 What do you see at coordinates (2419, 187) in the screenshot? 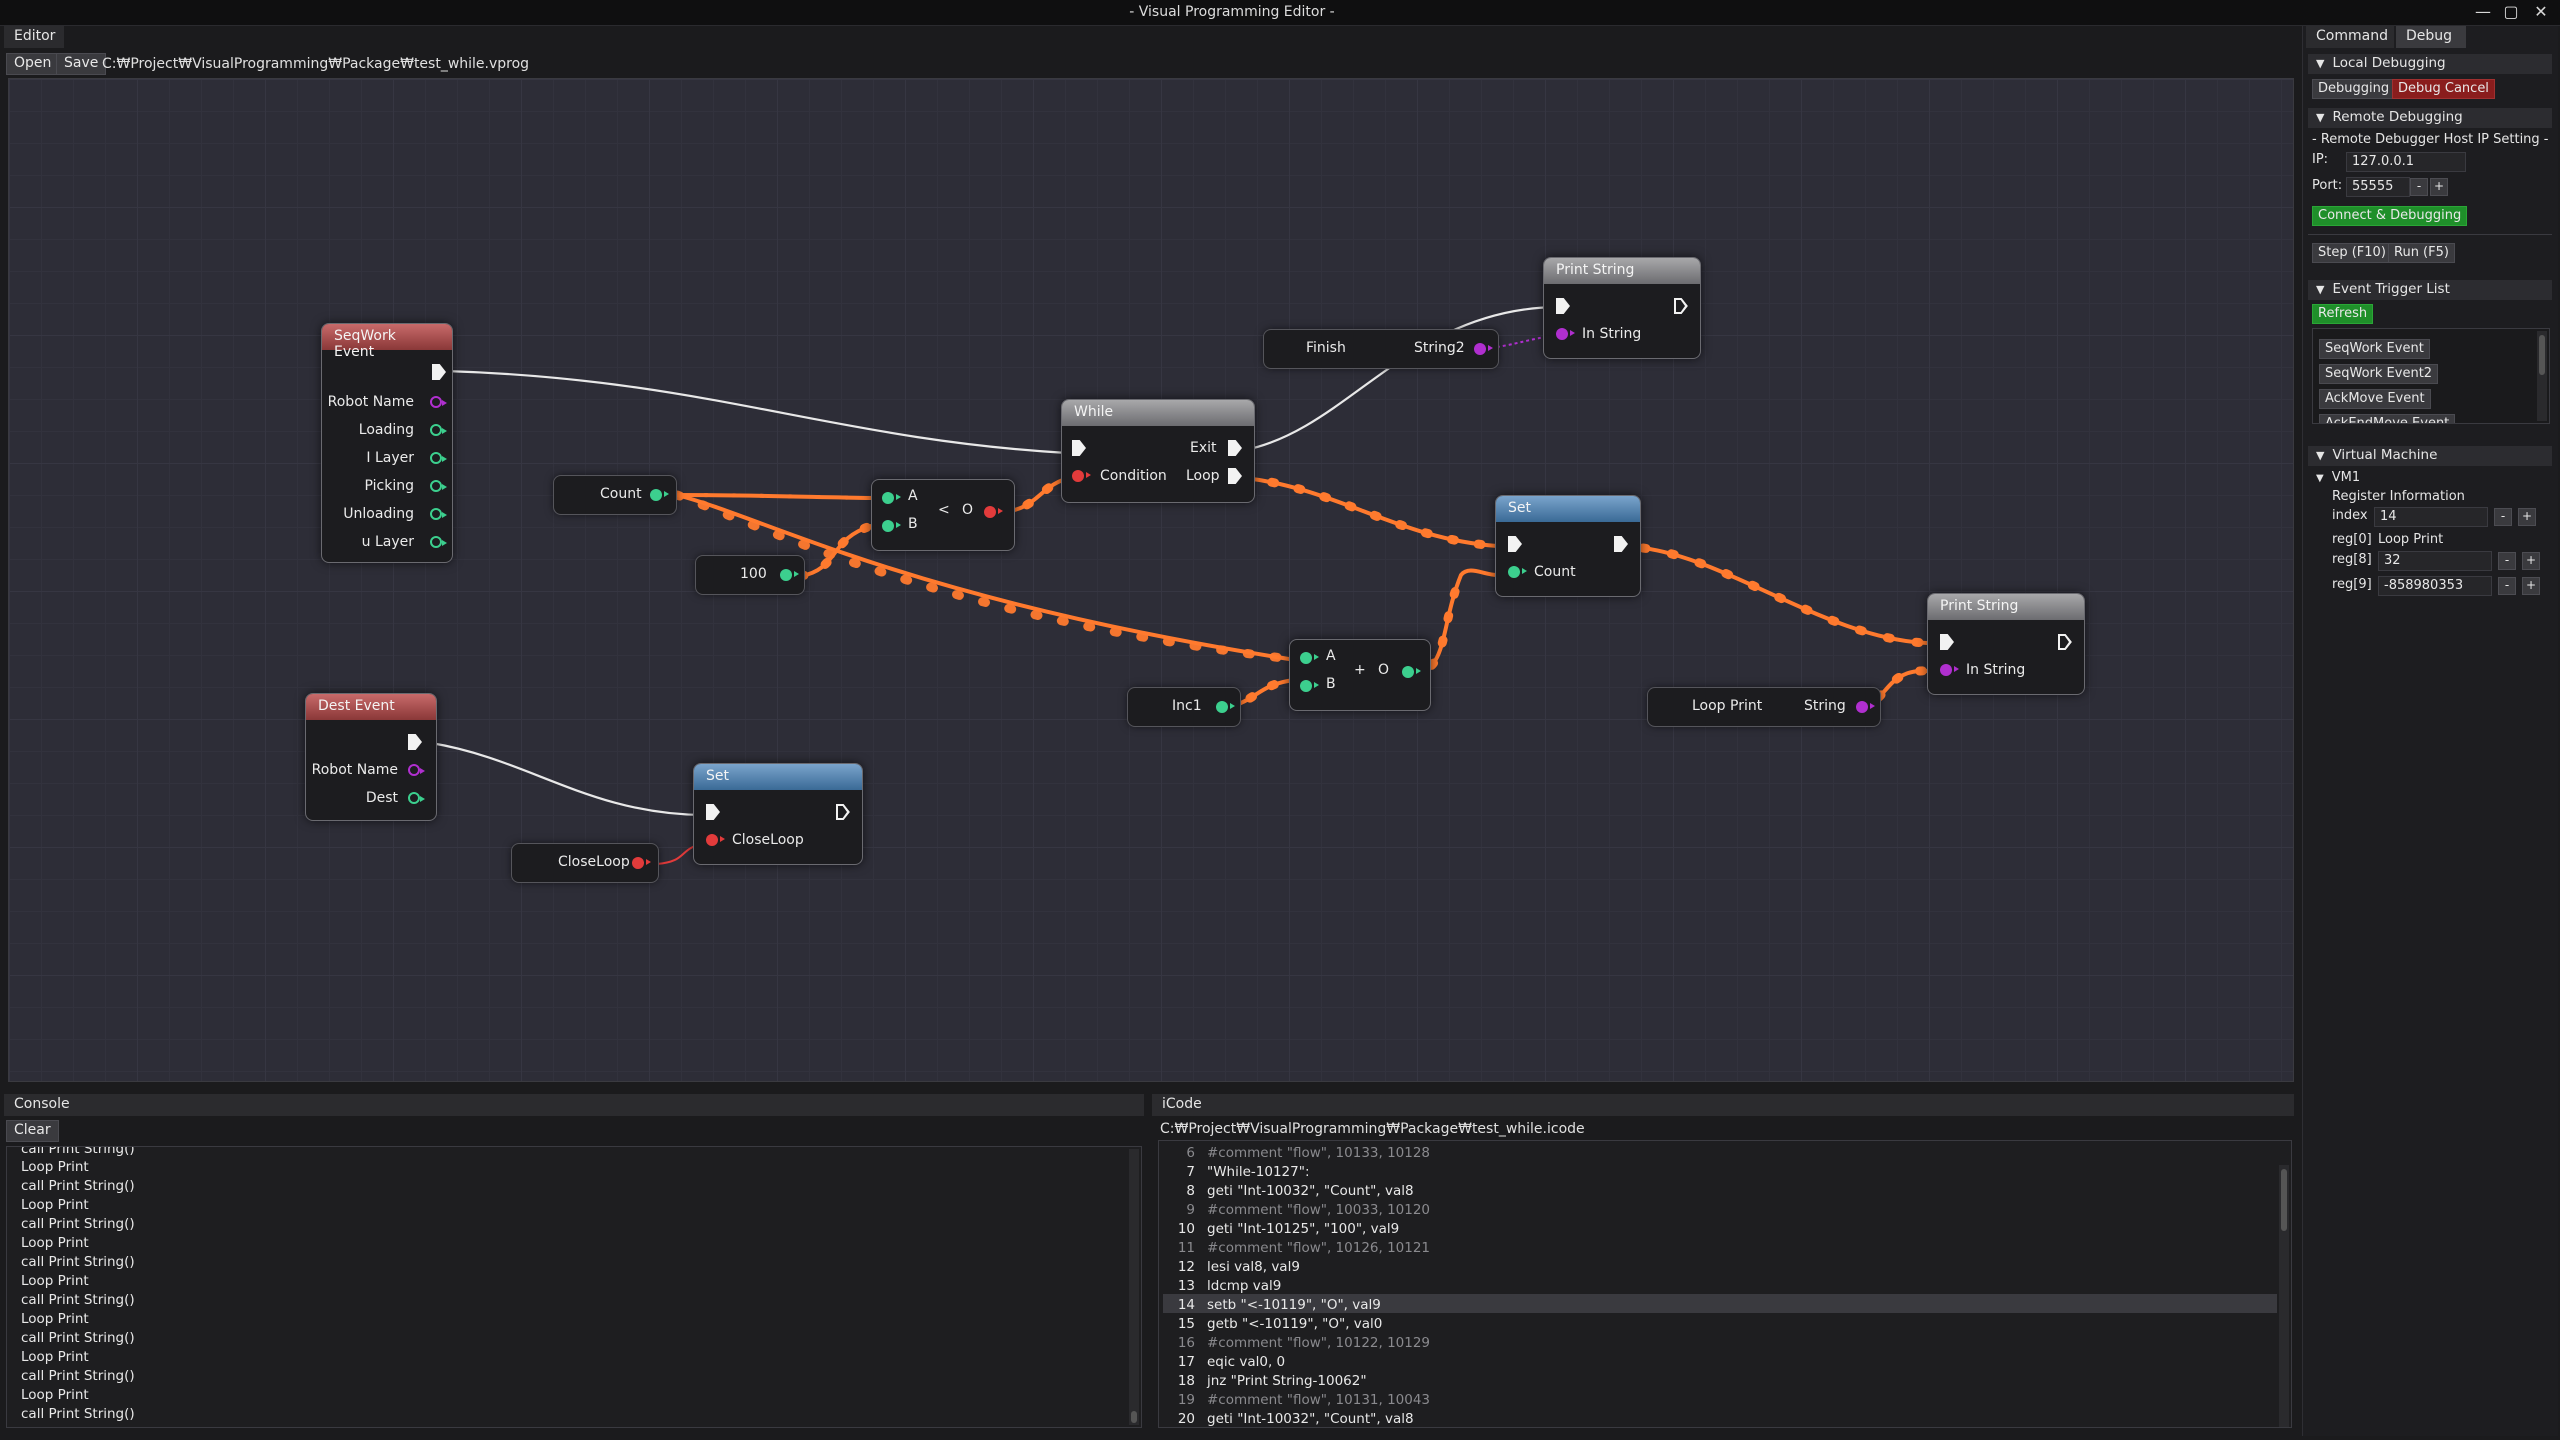
I see `port-decrement-button: -` at bounding box center [2419, 187].